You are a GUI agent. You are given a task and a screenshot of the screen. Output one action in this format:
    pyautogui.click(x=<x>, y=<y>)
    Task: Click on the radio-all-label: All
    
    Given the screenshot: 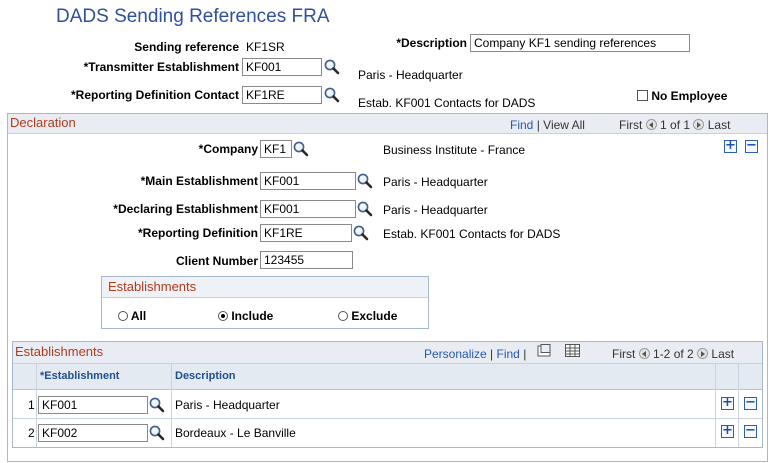 What is the action you would take?
    pyautogui.click(x=138, y=316)
    